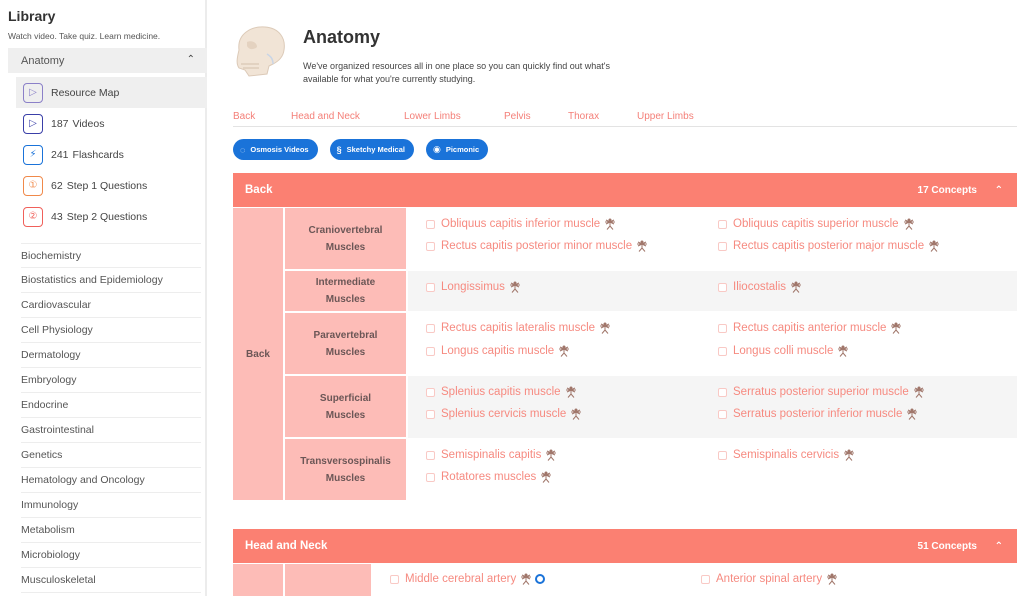 Image resolution: width=1024 pixels, height=596 pixels. I want to click on group-cell, so click(328, 580).